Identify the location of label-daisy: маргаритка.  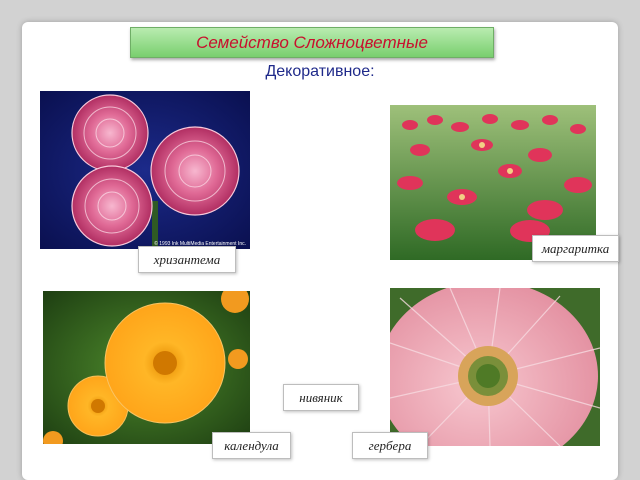
(575, 248).